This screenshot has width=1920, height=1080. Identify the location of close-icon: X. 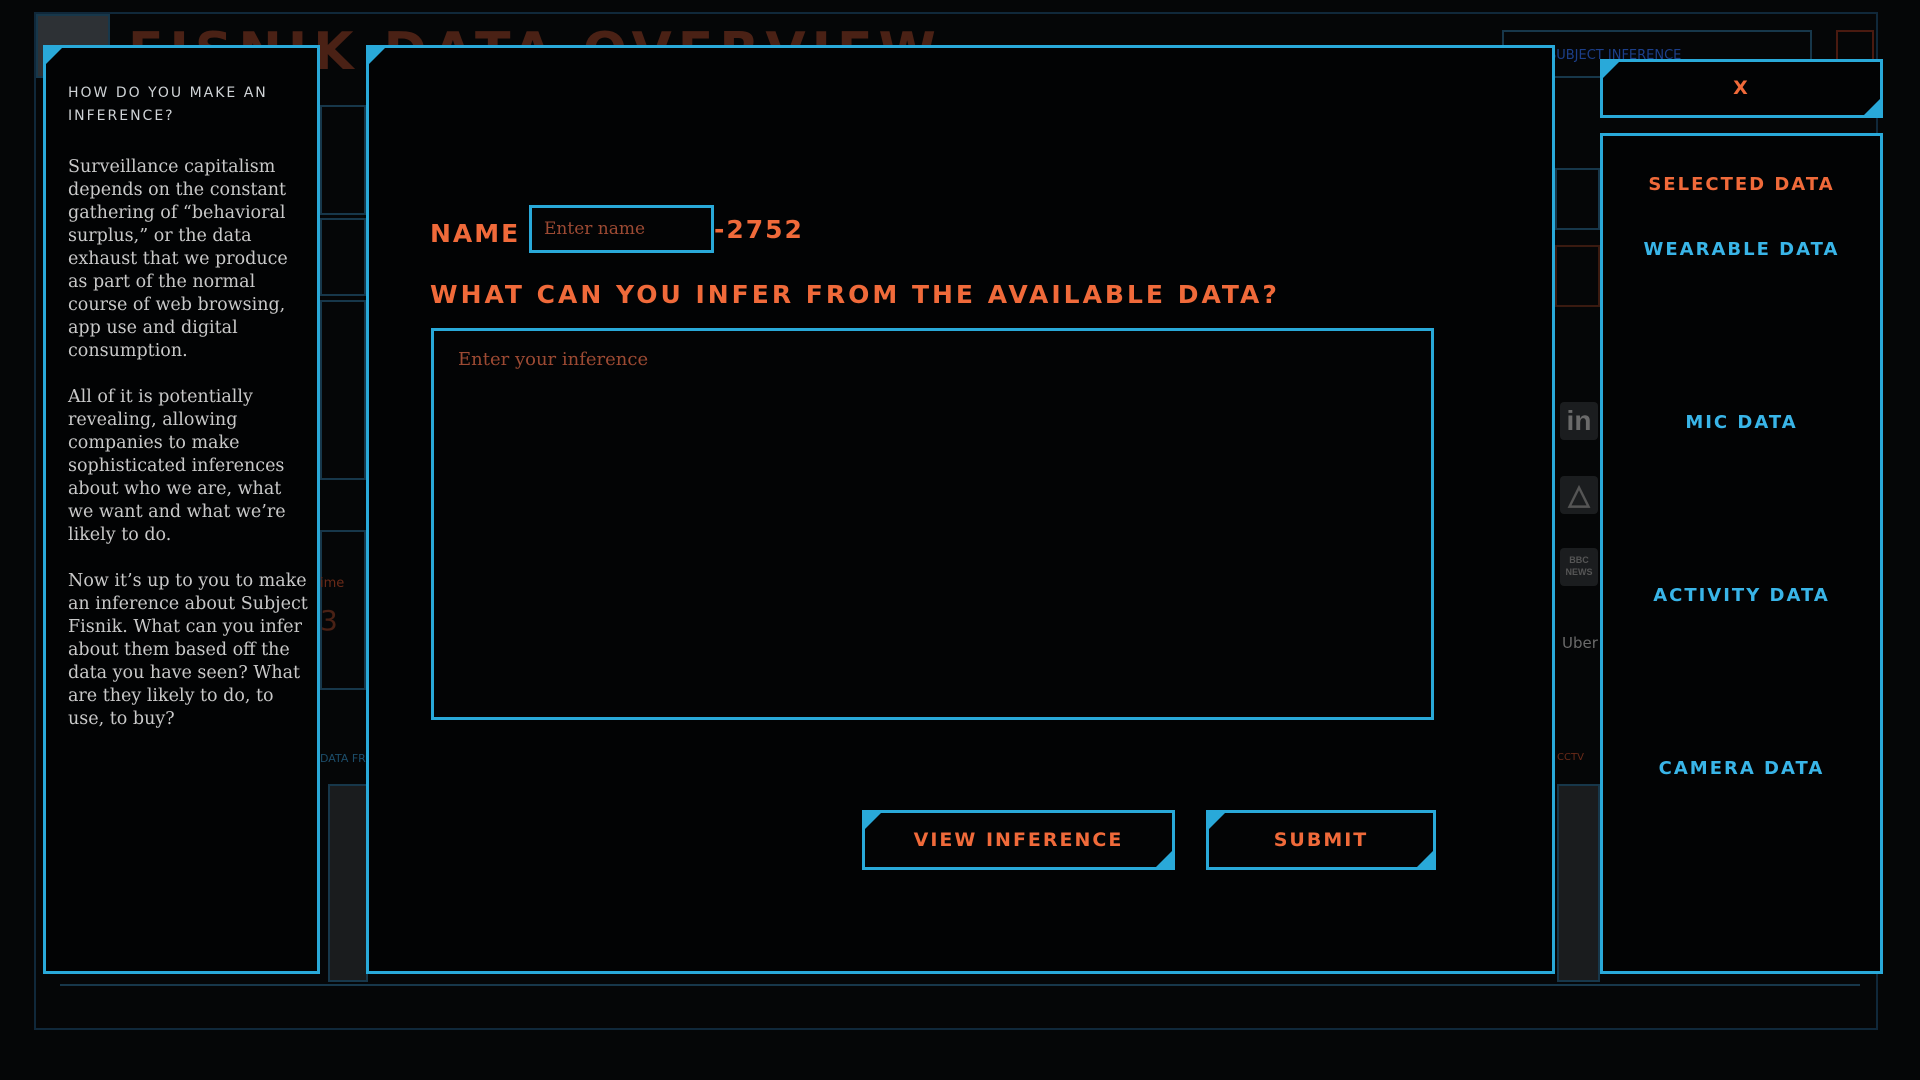
(1741, 88).